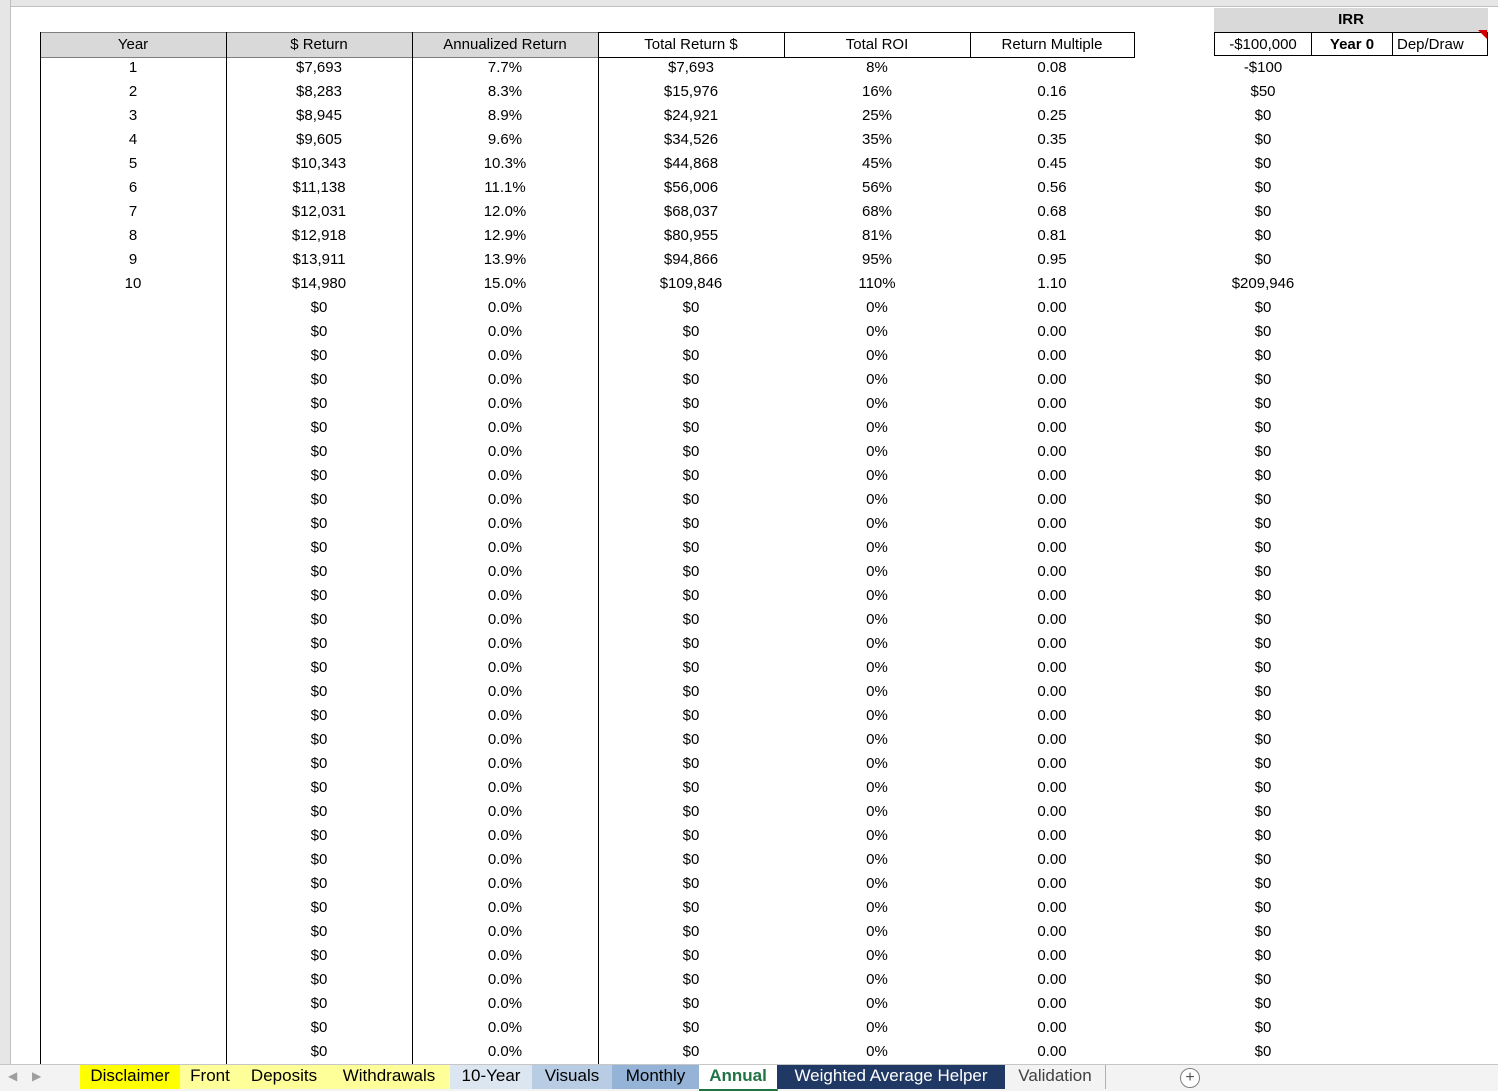  What do you see at coordinates (1263, 44) in the screenshot?
I see `irr-initial-investment: -$100,000` at bounding box center [1263, 44].